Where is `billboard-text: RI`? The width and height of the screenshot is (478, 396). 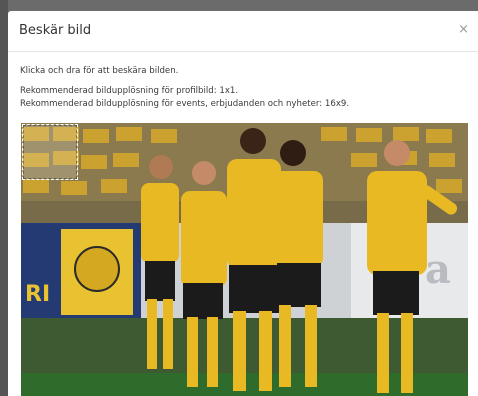
billboard-text: RI is located at coordinates (37, 294).